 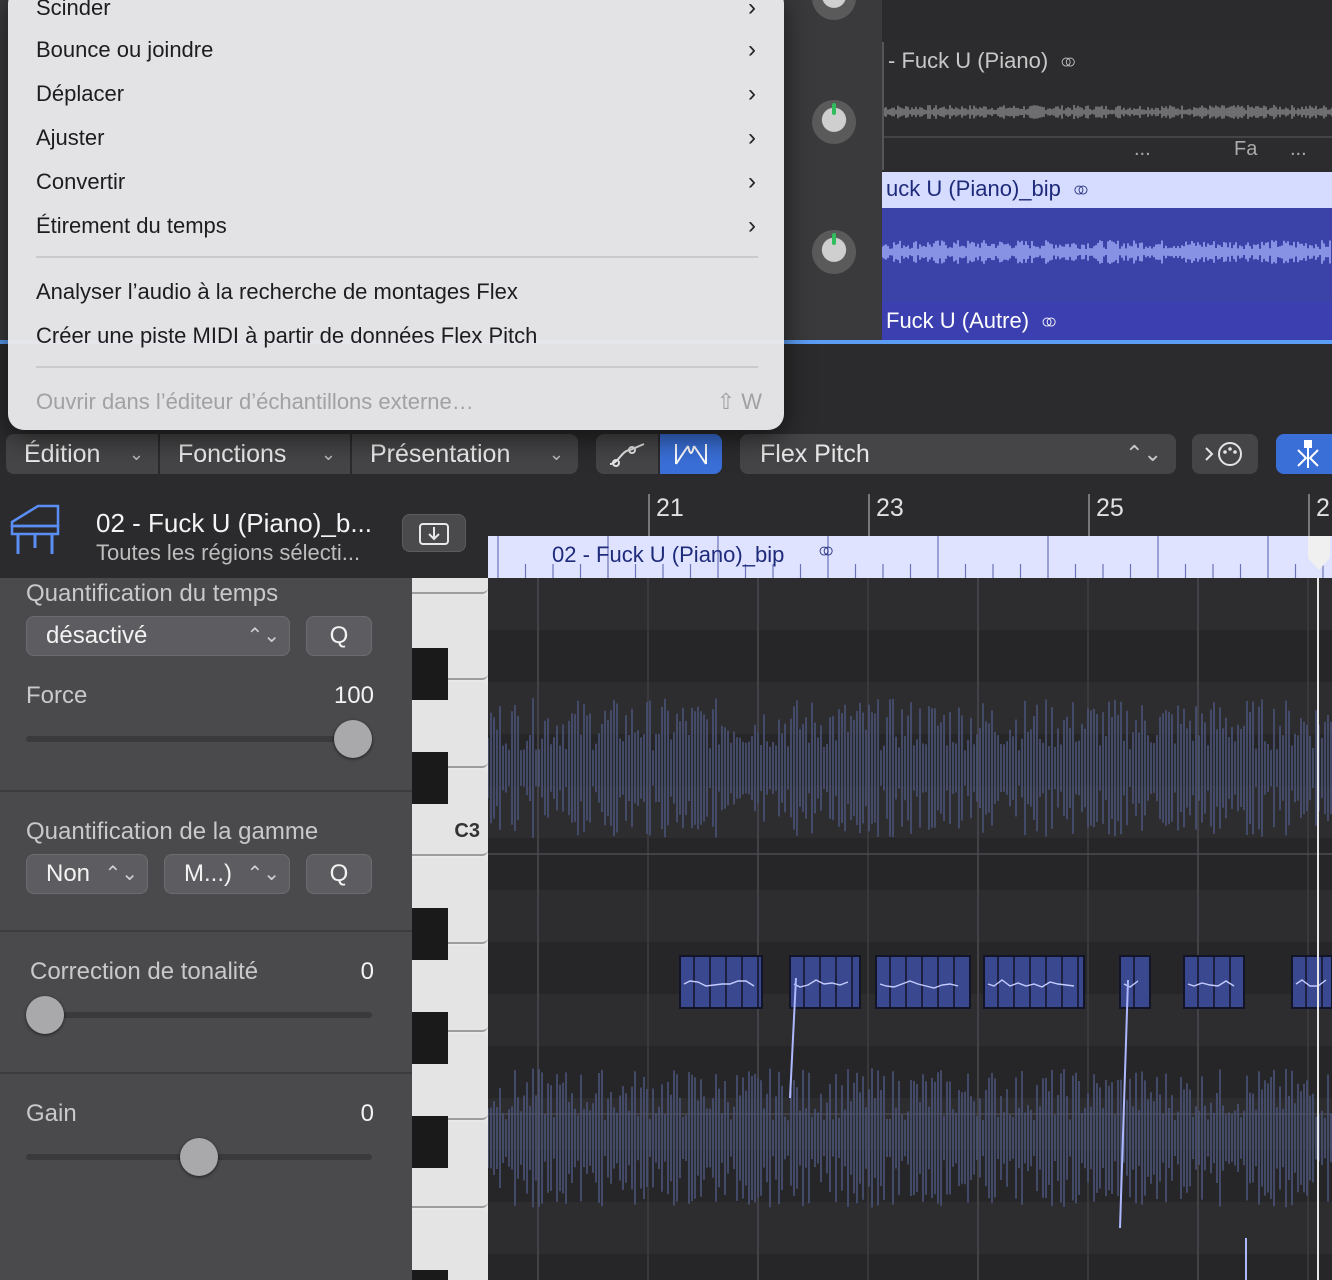 What do you see at coordinates (399, 50) in the screenshot?
I see `menu-item-bounce: Bounce ou joindre ›` at bounding box center [399, 50].